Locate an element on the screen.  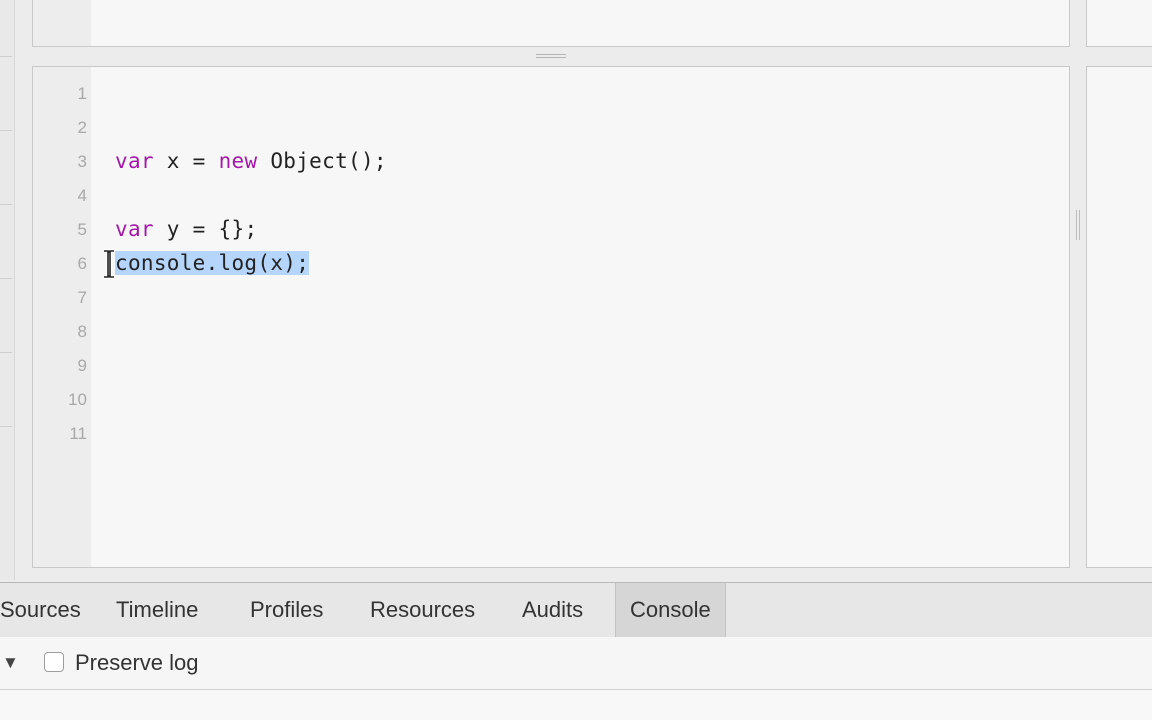
line-number: 5 is located at coordinates (82, 229).